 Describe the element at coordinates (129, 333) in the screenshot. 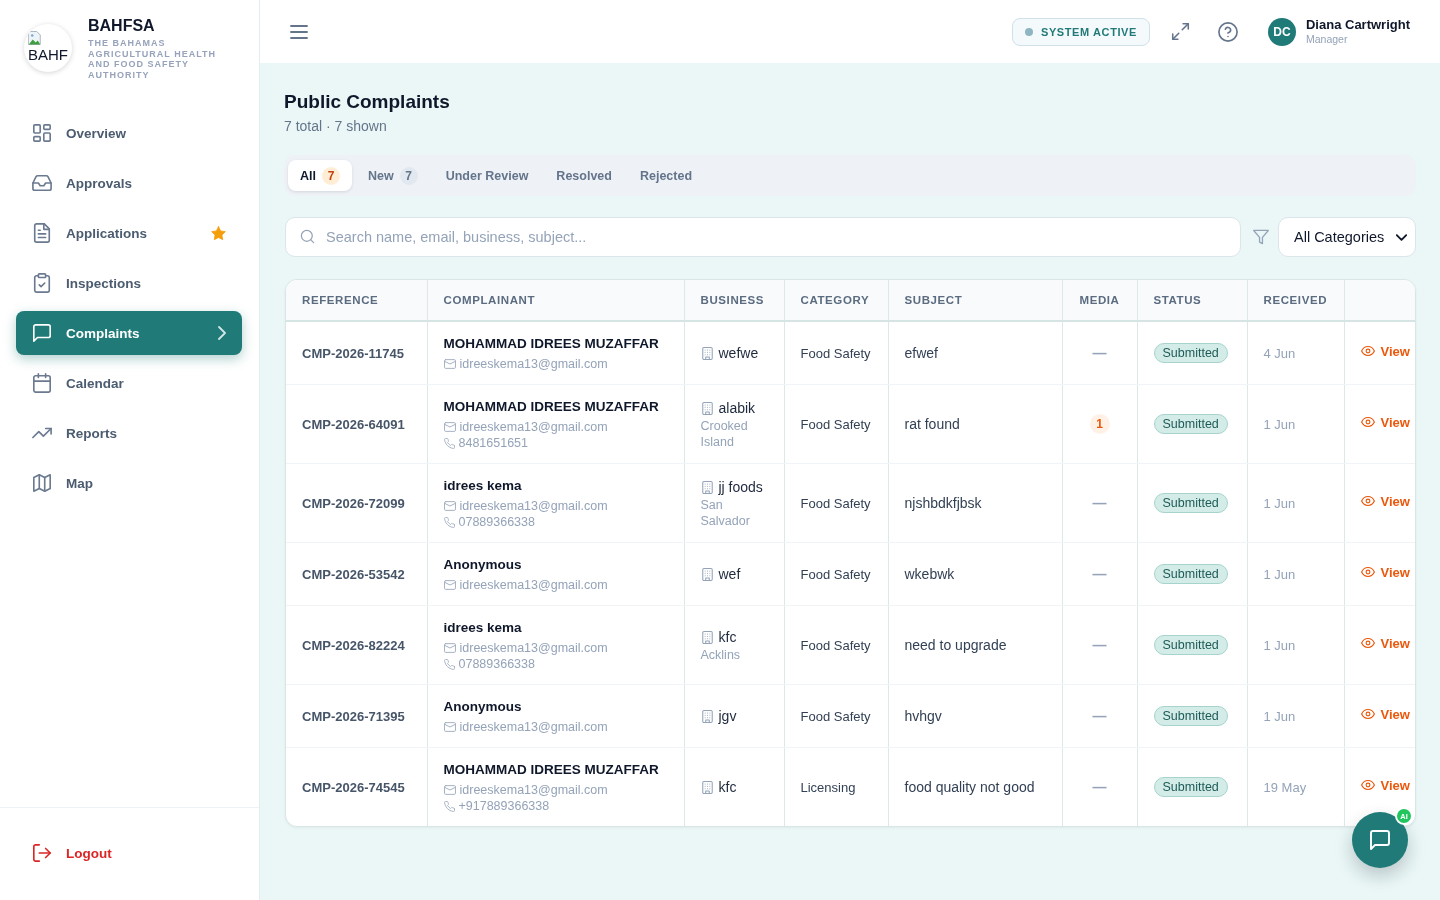

I see `nav-item: Complaints` at that location.